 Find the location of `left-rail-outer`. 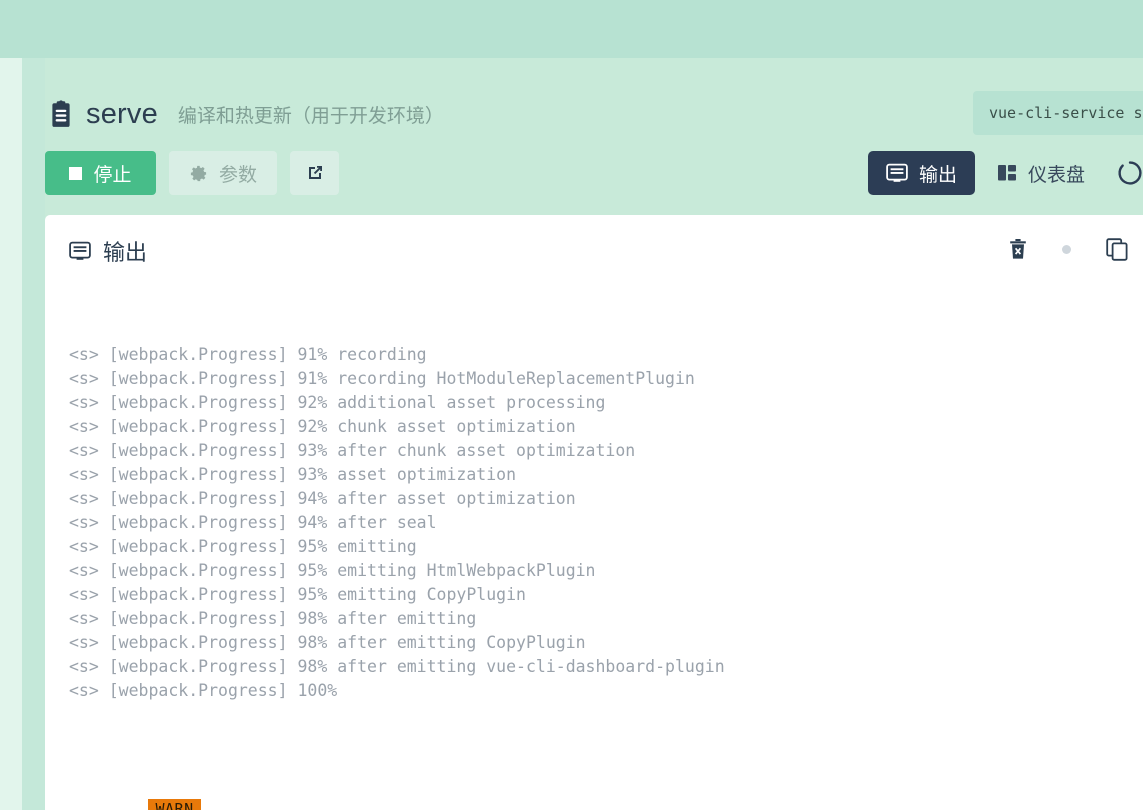

left-rail-outer is located at coordinates (11, 434).